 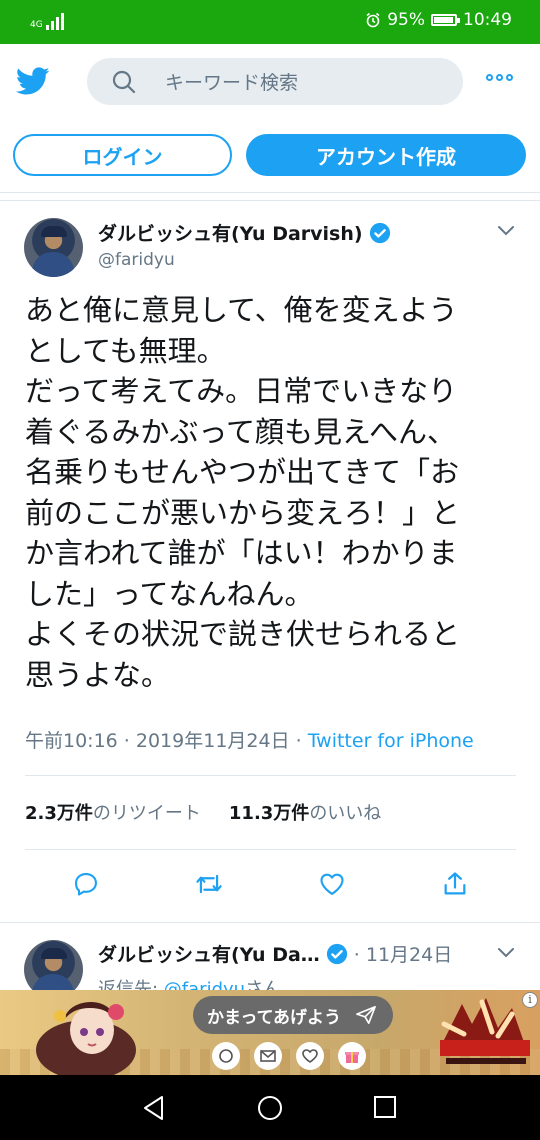 I want to click on retweet-icon, so click(x=209, y=886).